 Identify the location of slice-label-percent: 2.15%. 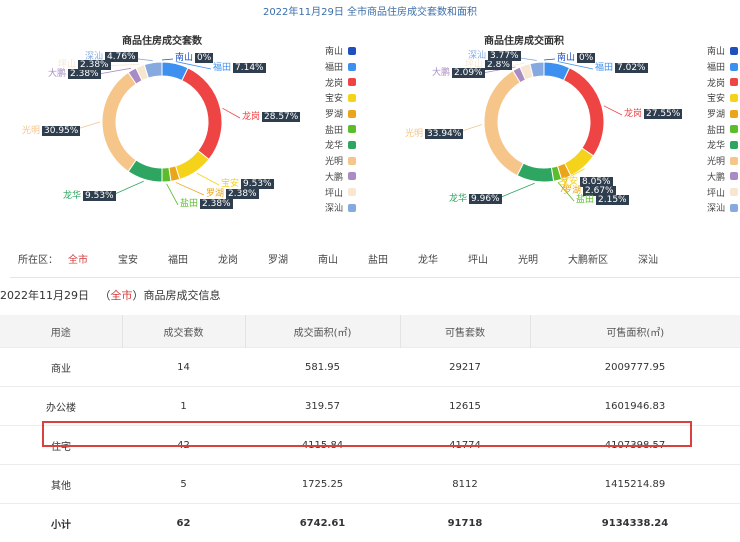
(612, 200).